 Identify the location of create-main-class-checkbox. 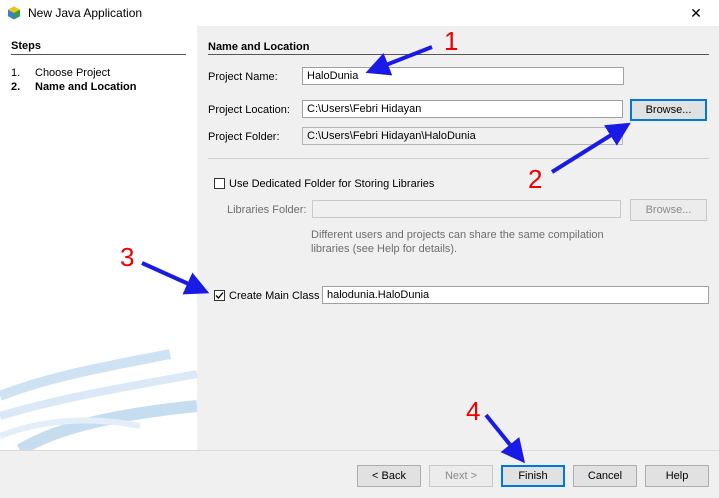
(219, 295).